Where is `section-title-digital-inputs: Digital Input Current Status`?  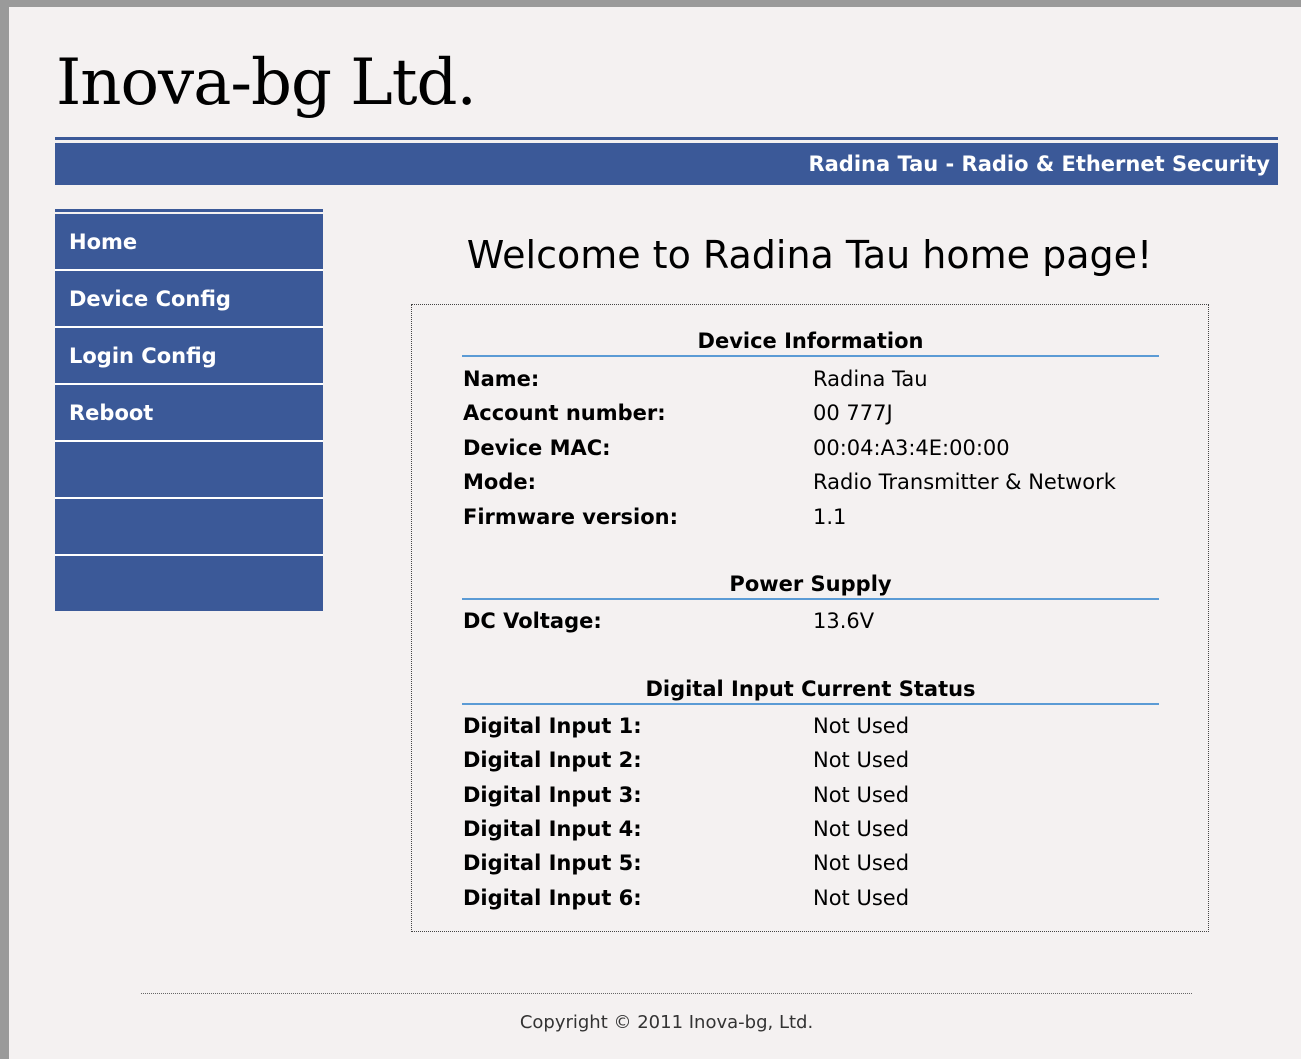 section-title-digital-inputs: Digital Input Current Status is located at coordinates (810, 690).